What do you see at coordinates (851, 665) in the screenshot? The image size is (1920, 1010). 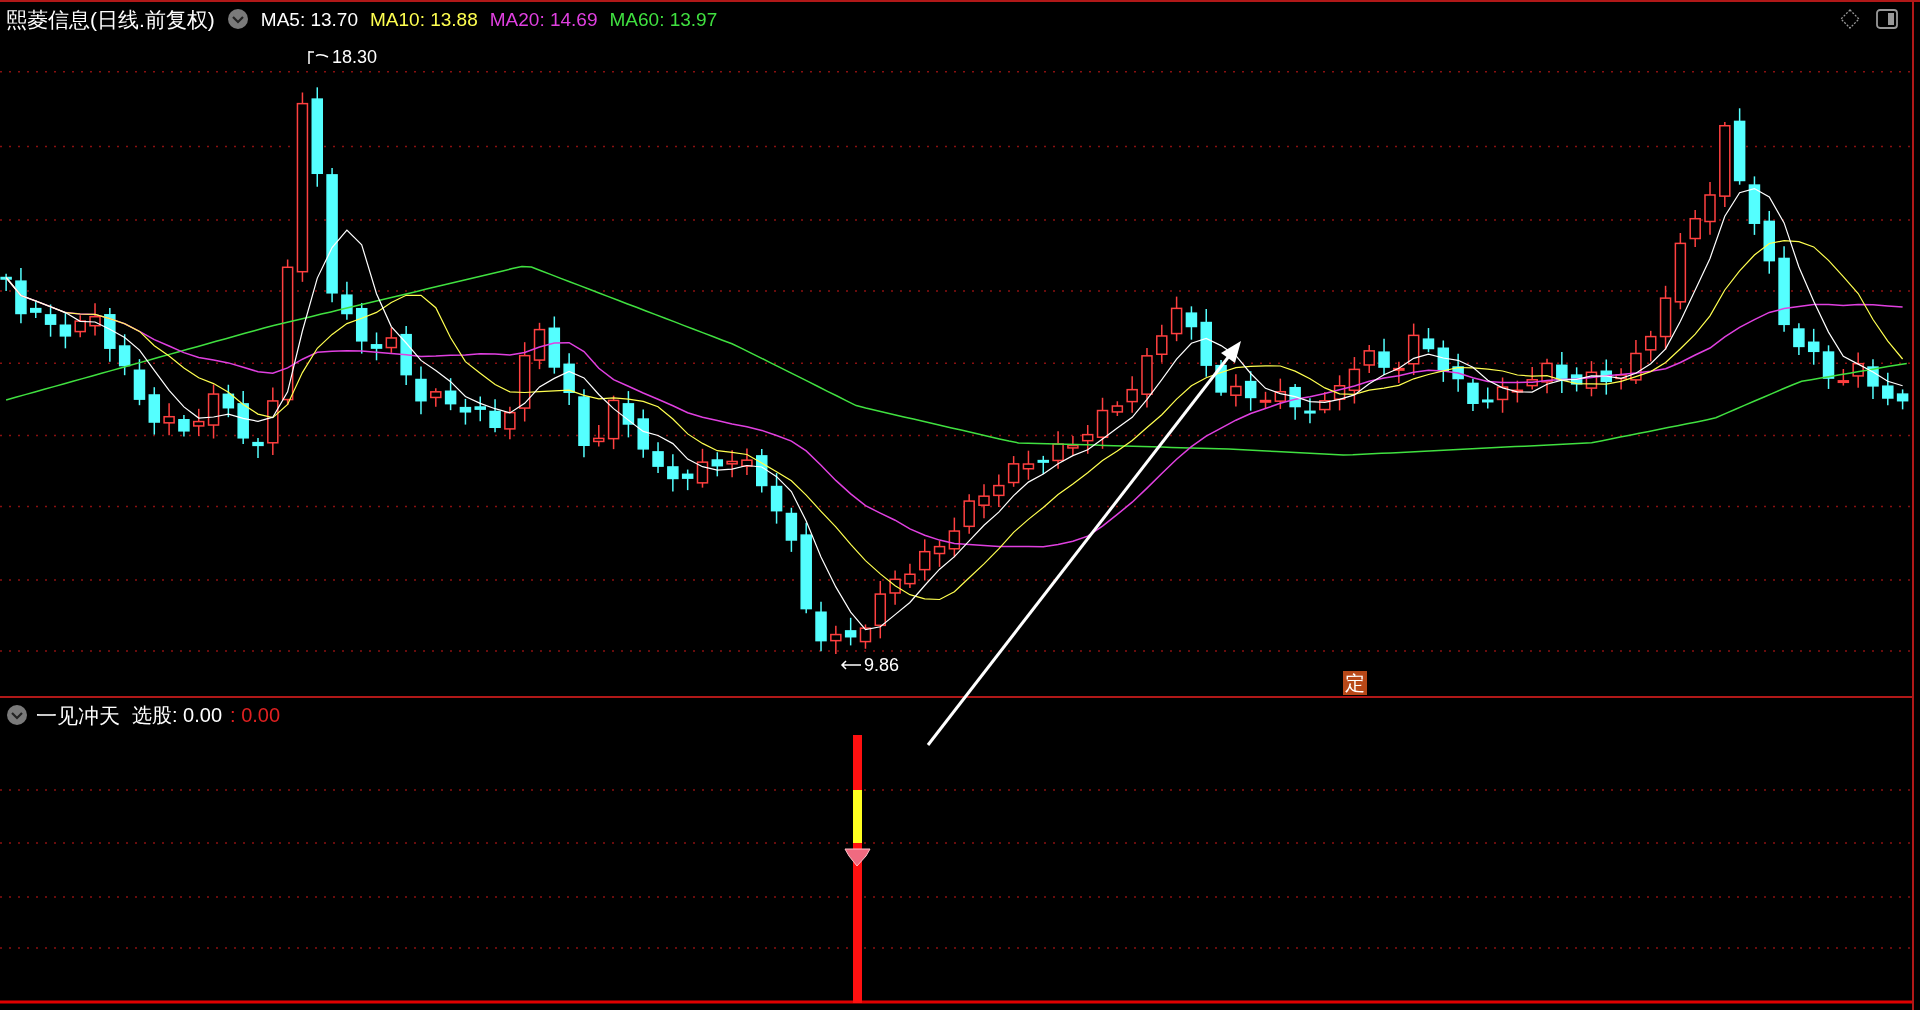 I see `arrow-left-icon` at bounding box center [851, 665].